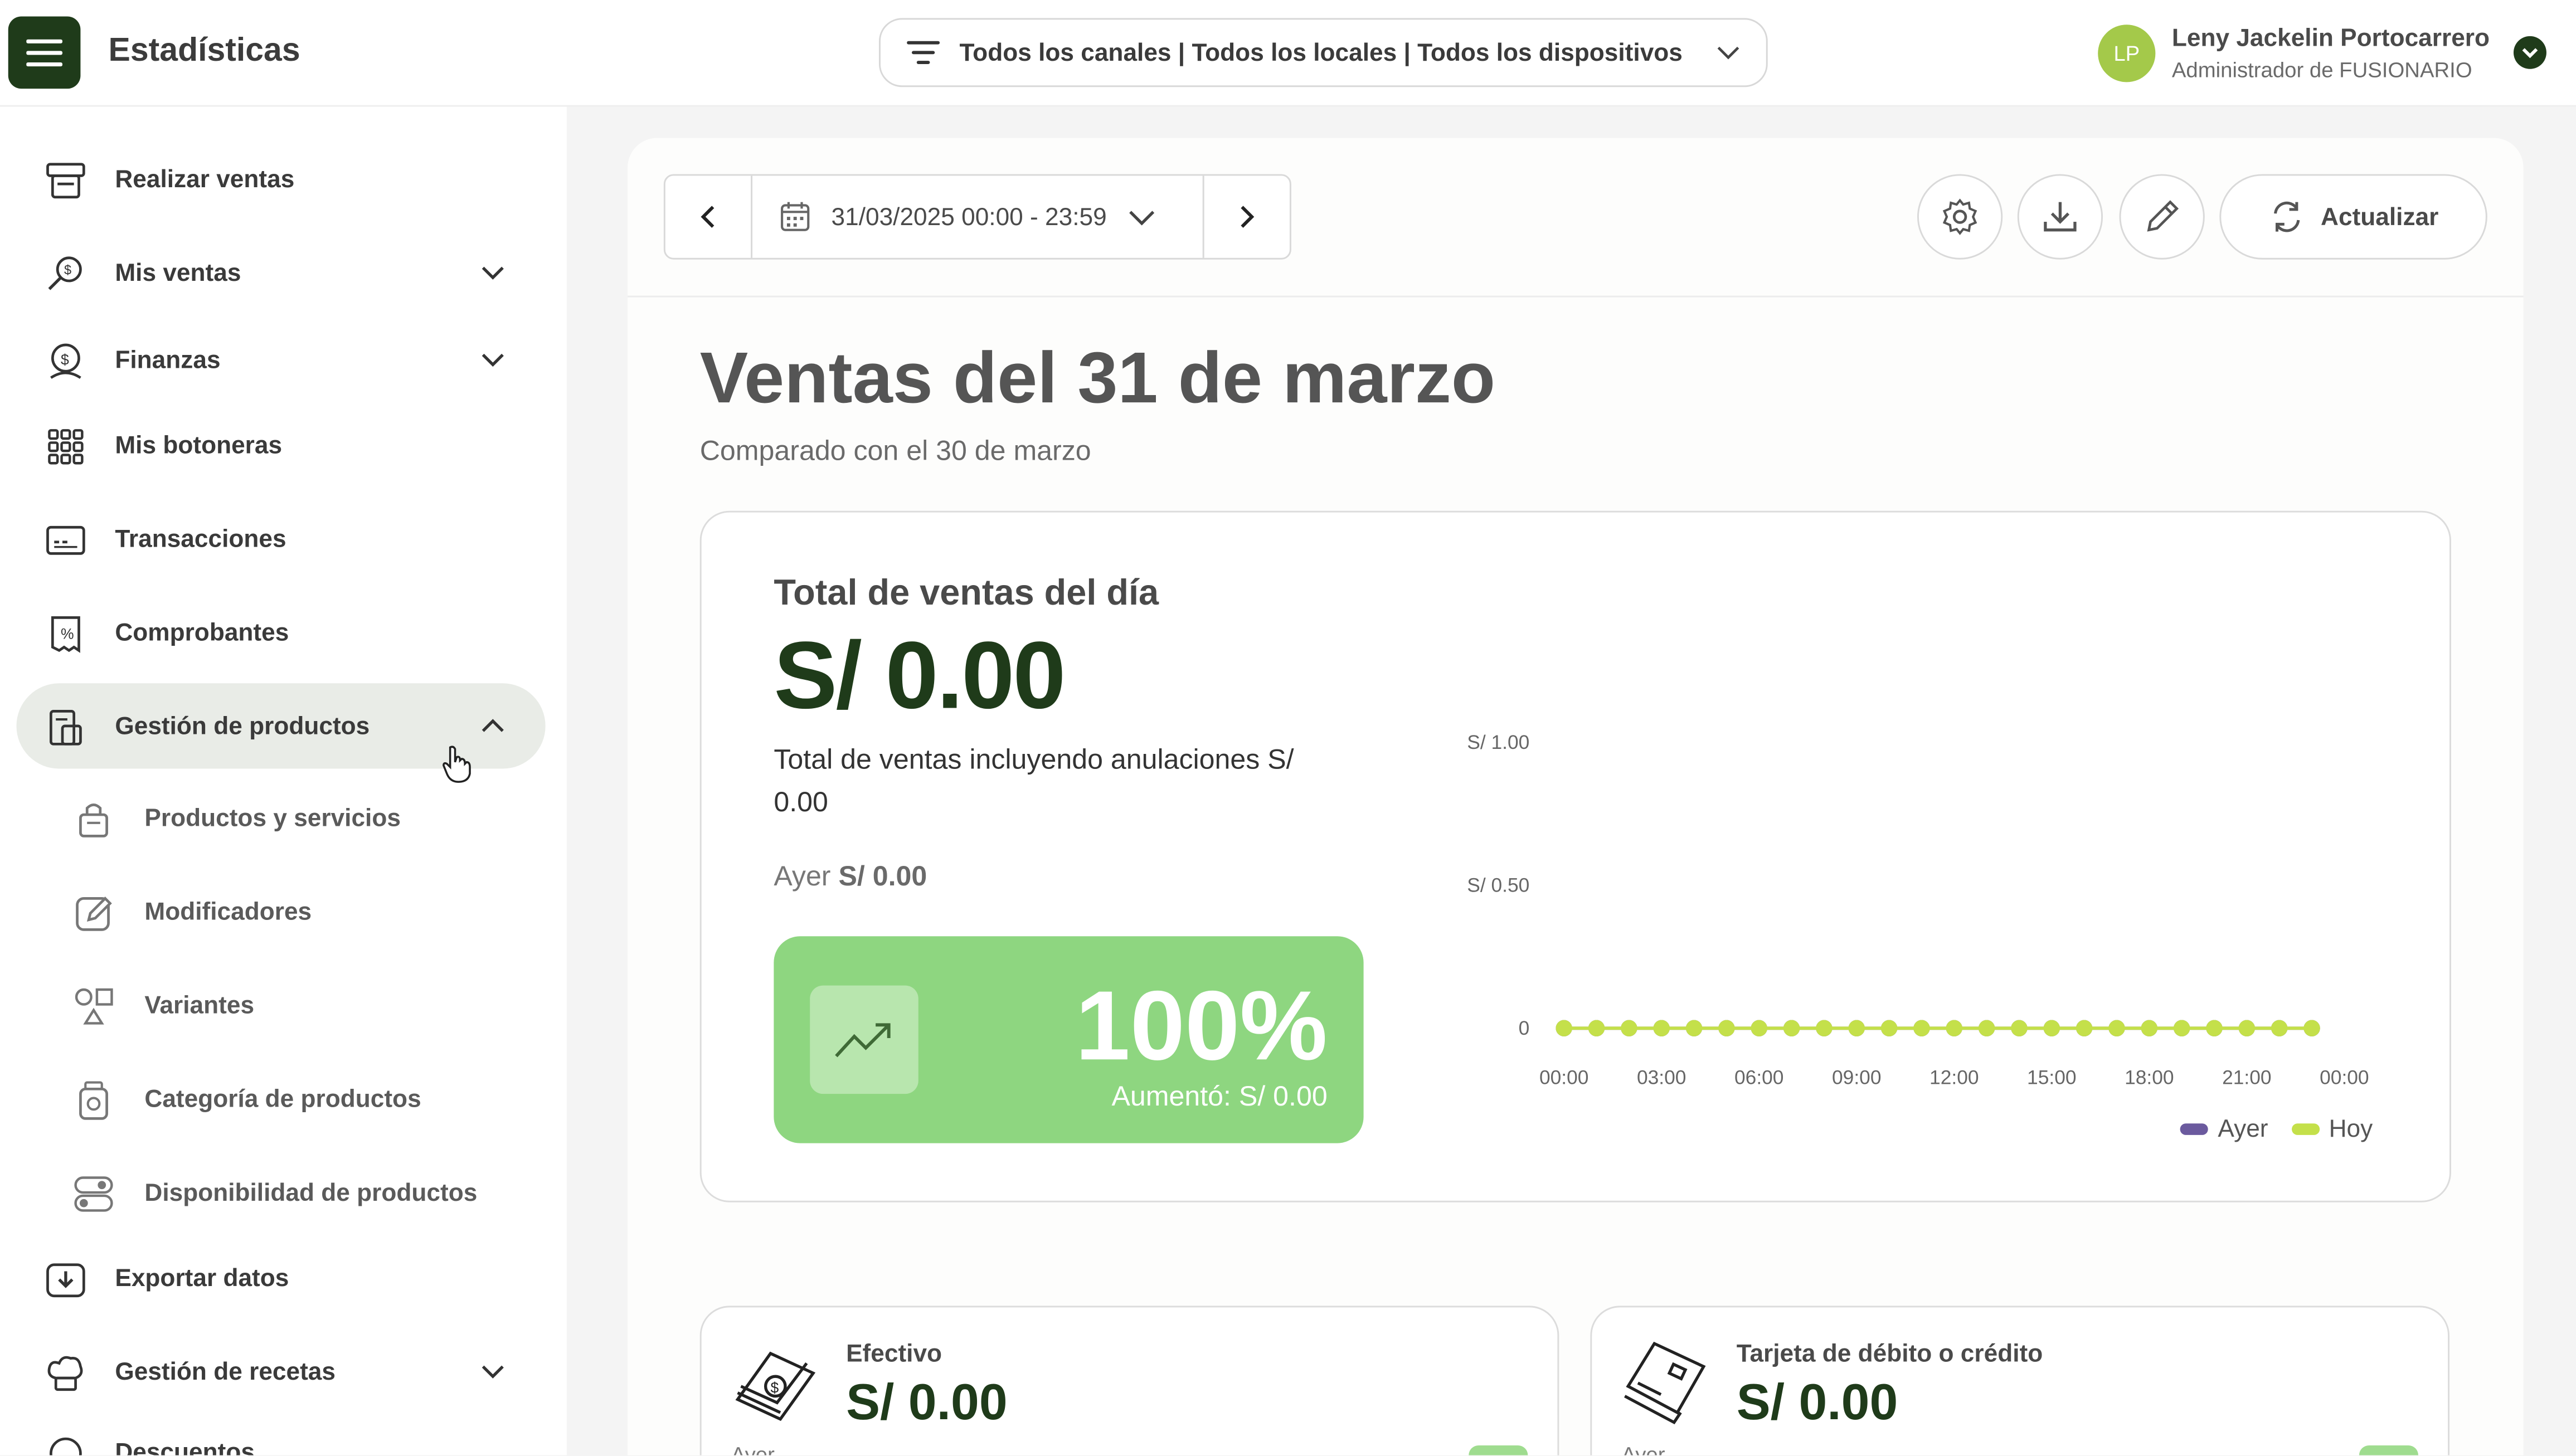 This screenshot has width=2576, height=1456. What do you see at coordinates (168, 359) in the screenshot?
I see `sidebar-item-label: Finanzas` at bounding box center [168, 359].